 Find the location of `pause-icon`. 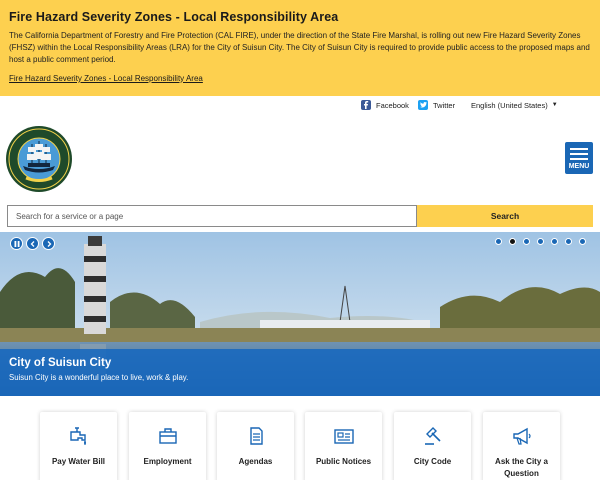

pause-icon is located at coordinates (16, 243).